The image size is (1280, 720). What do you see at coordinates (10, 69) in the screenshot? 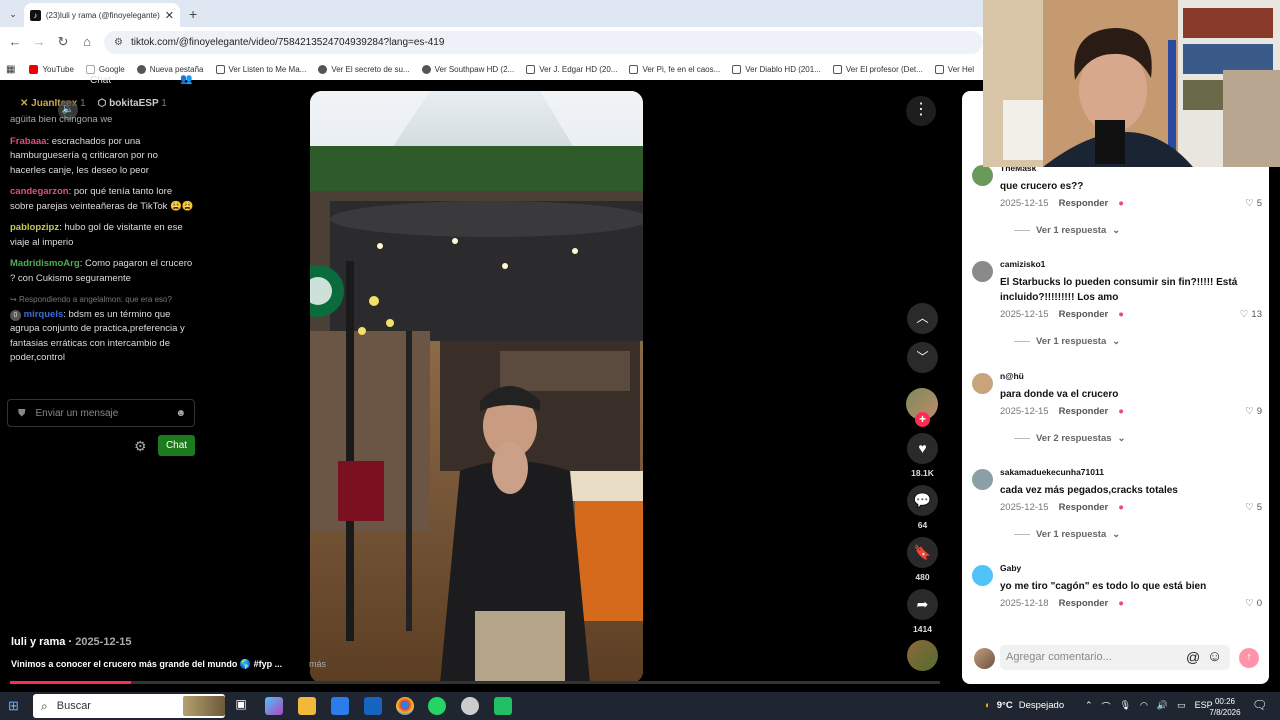
I see `apps-icon: ▦` at bounding box center [10, 69].